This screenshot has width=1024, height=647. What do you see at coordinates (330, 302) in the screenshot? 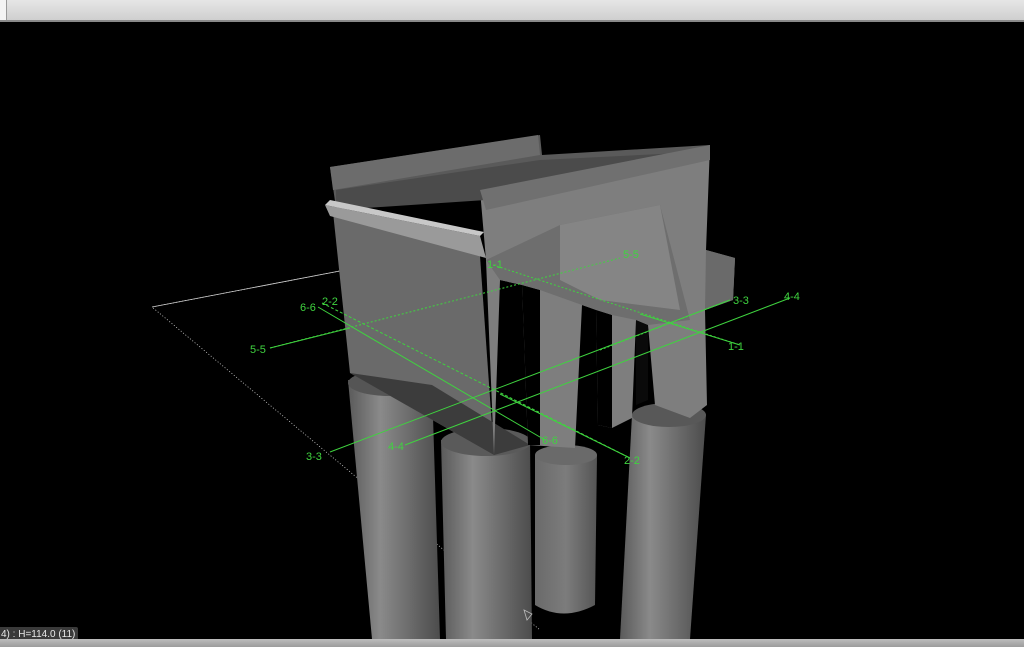
I see `label-2-2-top: 2-2` at bounding box center [330, 302].